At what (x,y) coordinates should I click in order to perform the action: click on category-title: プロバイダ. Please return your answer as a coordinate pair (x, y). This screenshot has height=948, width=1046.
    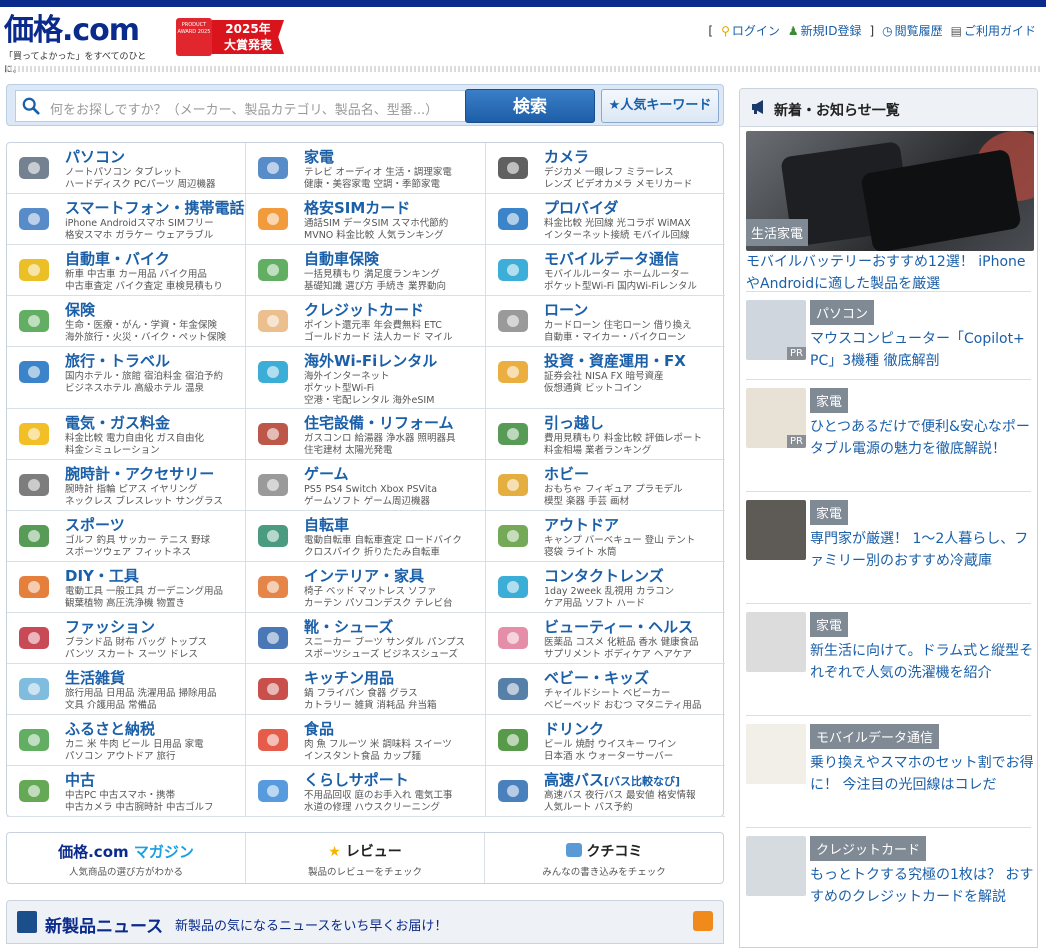
    Looking at the image, I should click on (581, 207).